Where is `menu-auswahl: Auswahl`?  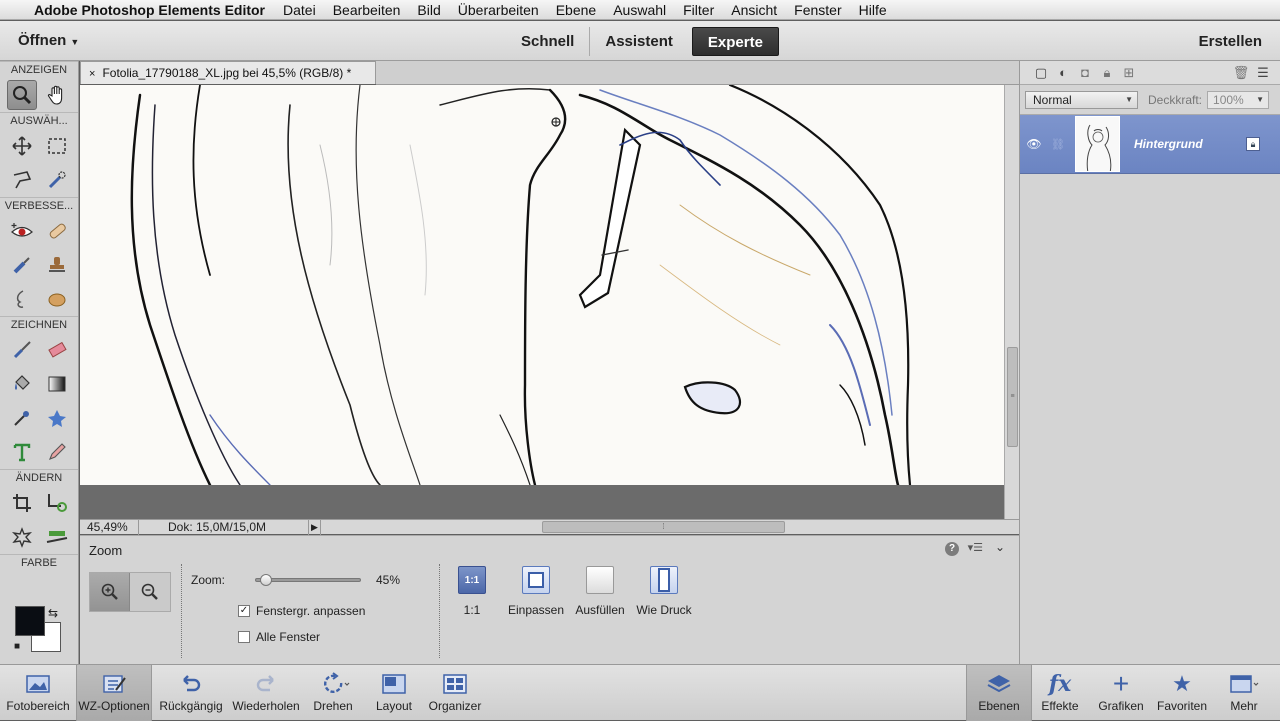
menu-auswahl: Auswahl is located at coordinates (639, 10).